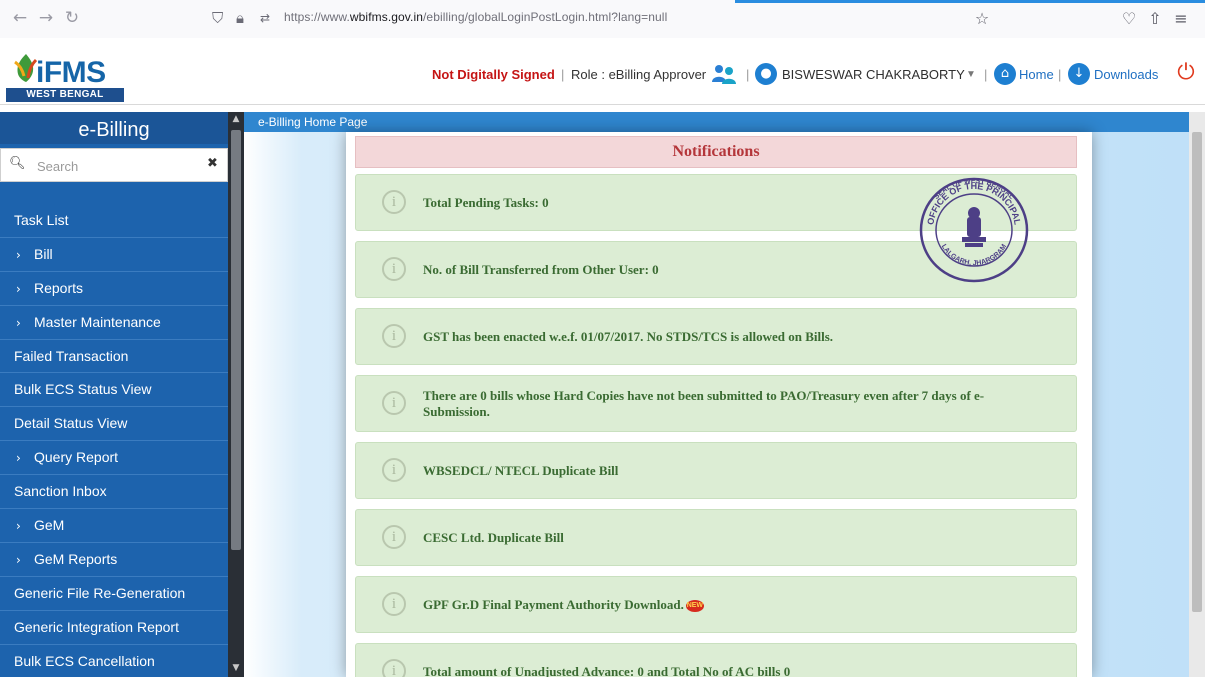  I want to click on sidebar-item-label: Failed Transaction, so click(71, 355).